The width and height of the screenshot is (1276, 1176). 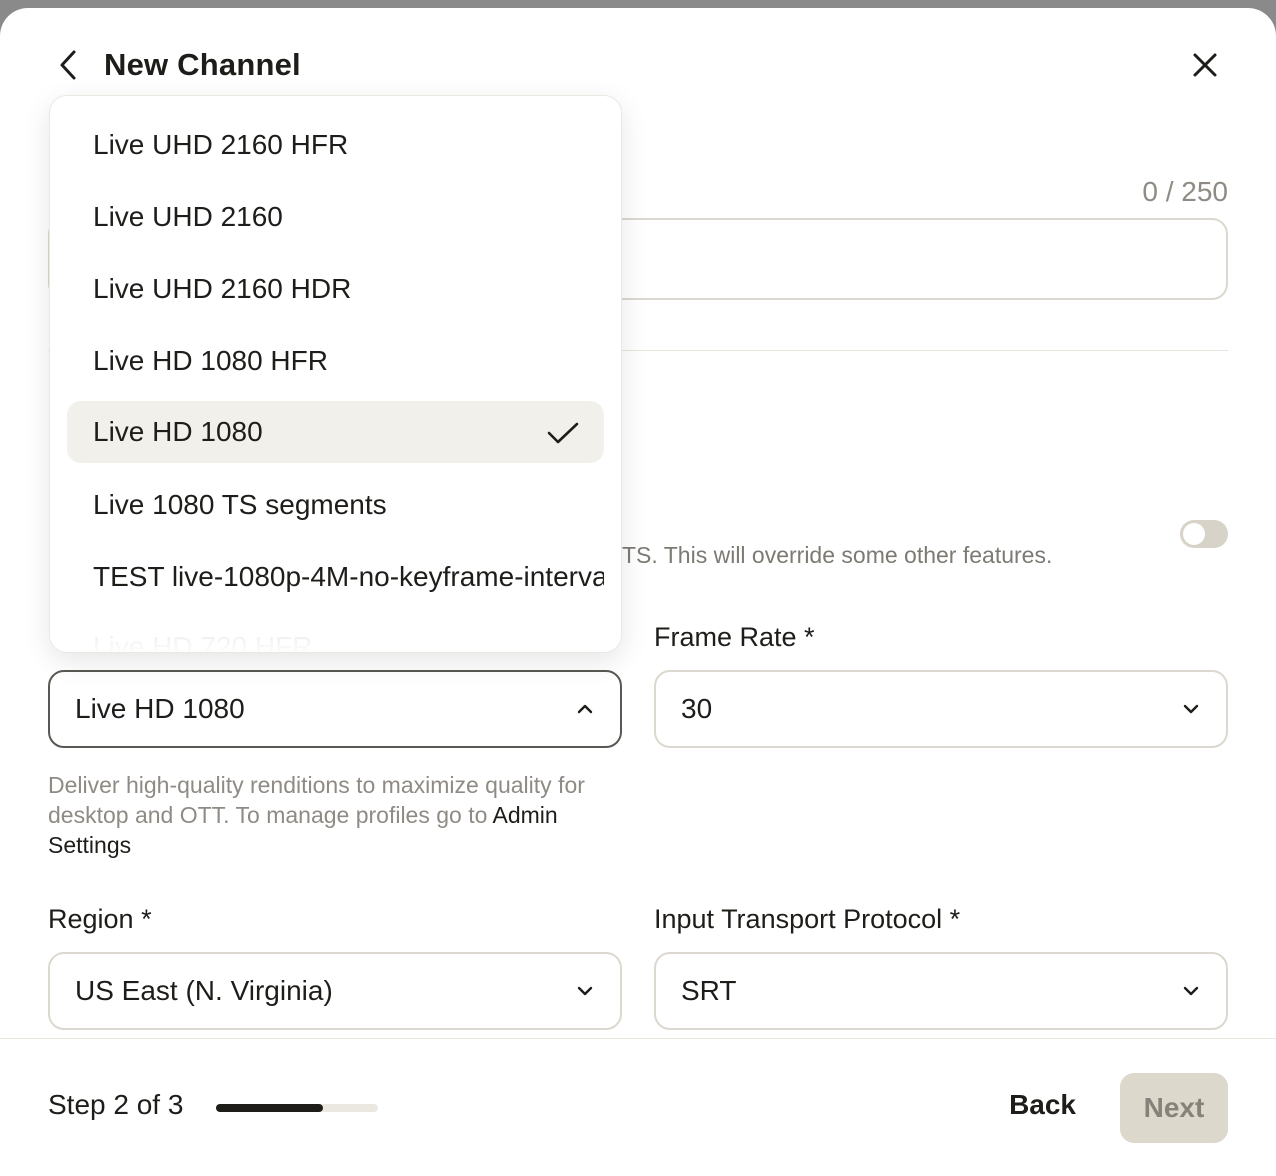 I want to click on dropdown-option: Live UHD 2160 HDR, so click(x=335, y=289).